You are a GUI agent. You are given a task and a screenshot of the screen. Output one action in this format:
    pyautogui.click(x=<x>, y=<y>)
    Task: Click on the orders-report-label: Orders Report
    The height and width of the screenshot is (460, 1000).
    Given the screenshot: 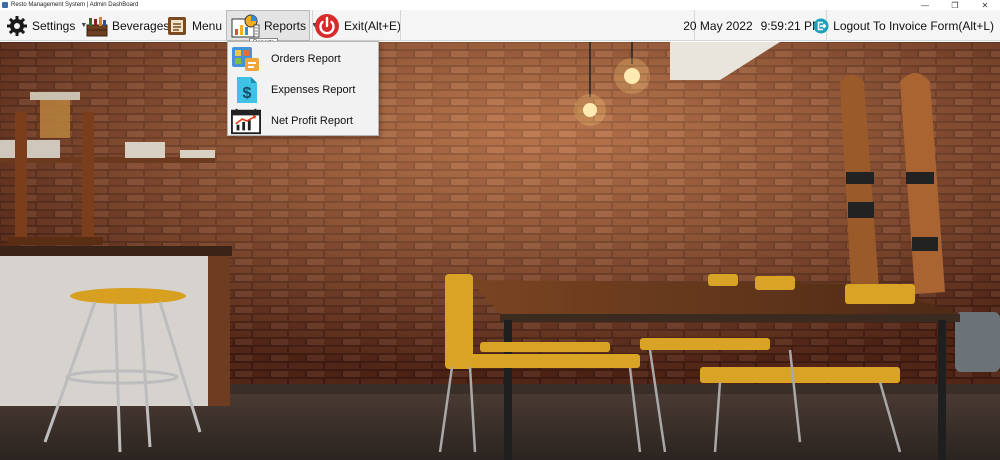 What is the action you would take?
    pyautogui.click(x=306, y=58)
    